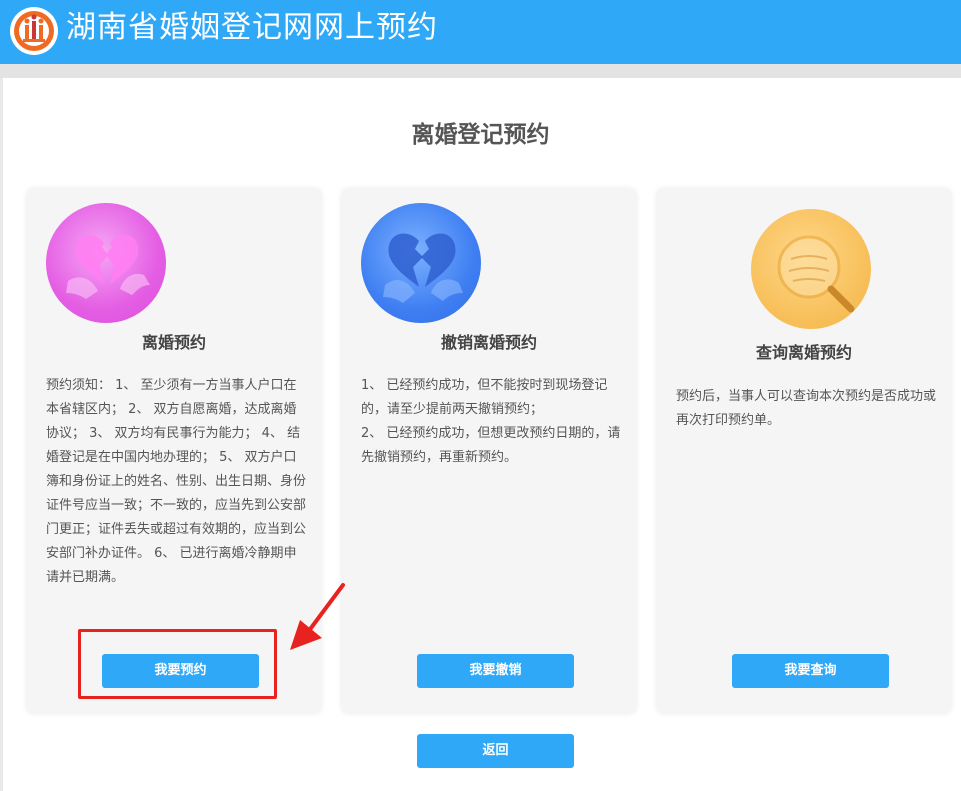 The height and width of the screenshot is (791, 961). Describe the element at coordinates (803, 352) in the screenshot. I see `card-title: 查询离婚预约` at that location.